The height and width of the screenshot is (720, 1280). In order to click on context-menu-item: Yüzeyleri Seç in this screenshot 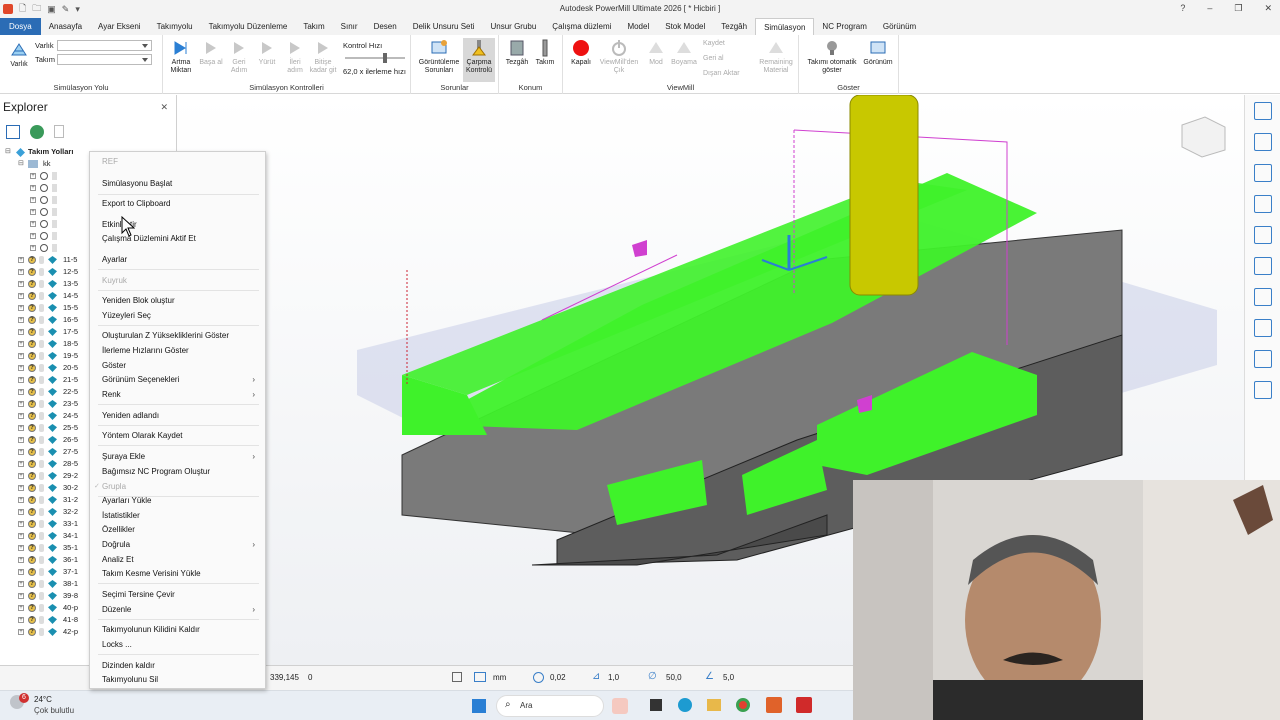, I will do `click(180, 315)`.